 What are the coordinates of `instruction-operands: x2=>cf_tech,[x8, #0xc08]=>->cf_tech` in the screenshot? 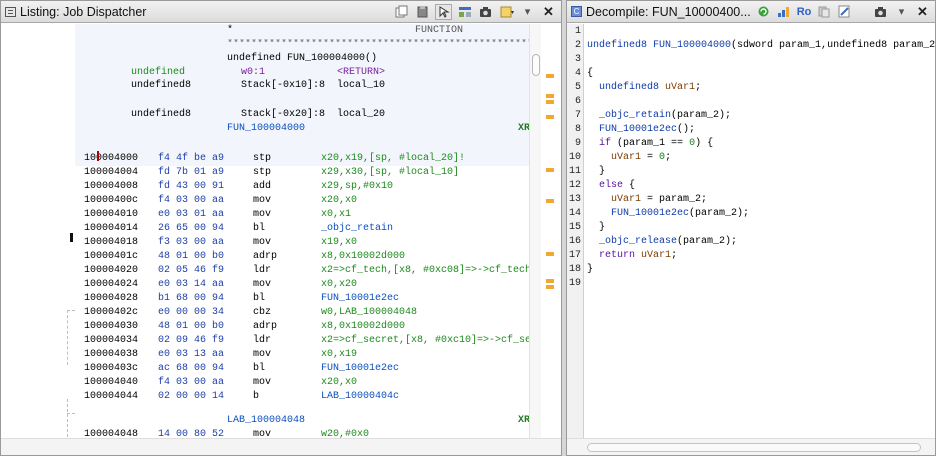 It's located at (425, 270).